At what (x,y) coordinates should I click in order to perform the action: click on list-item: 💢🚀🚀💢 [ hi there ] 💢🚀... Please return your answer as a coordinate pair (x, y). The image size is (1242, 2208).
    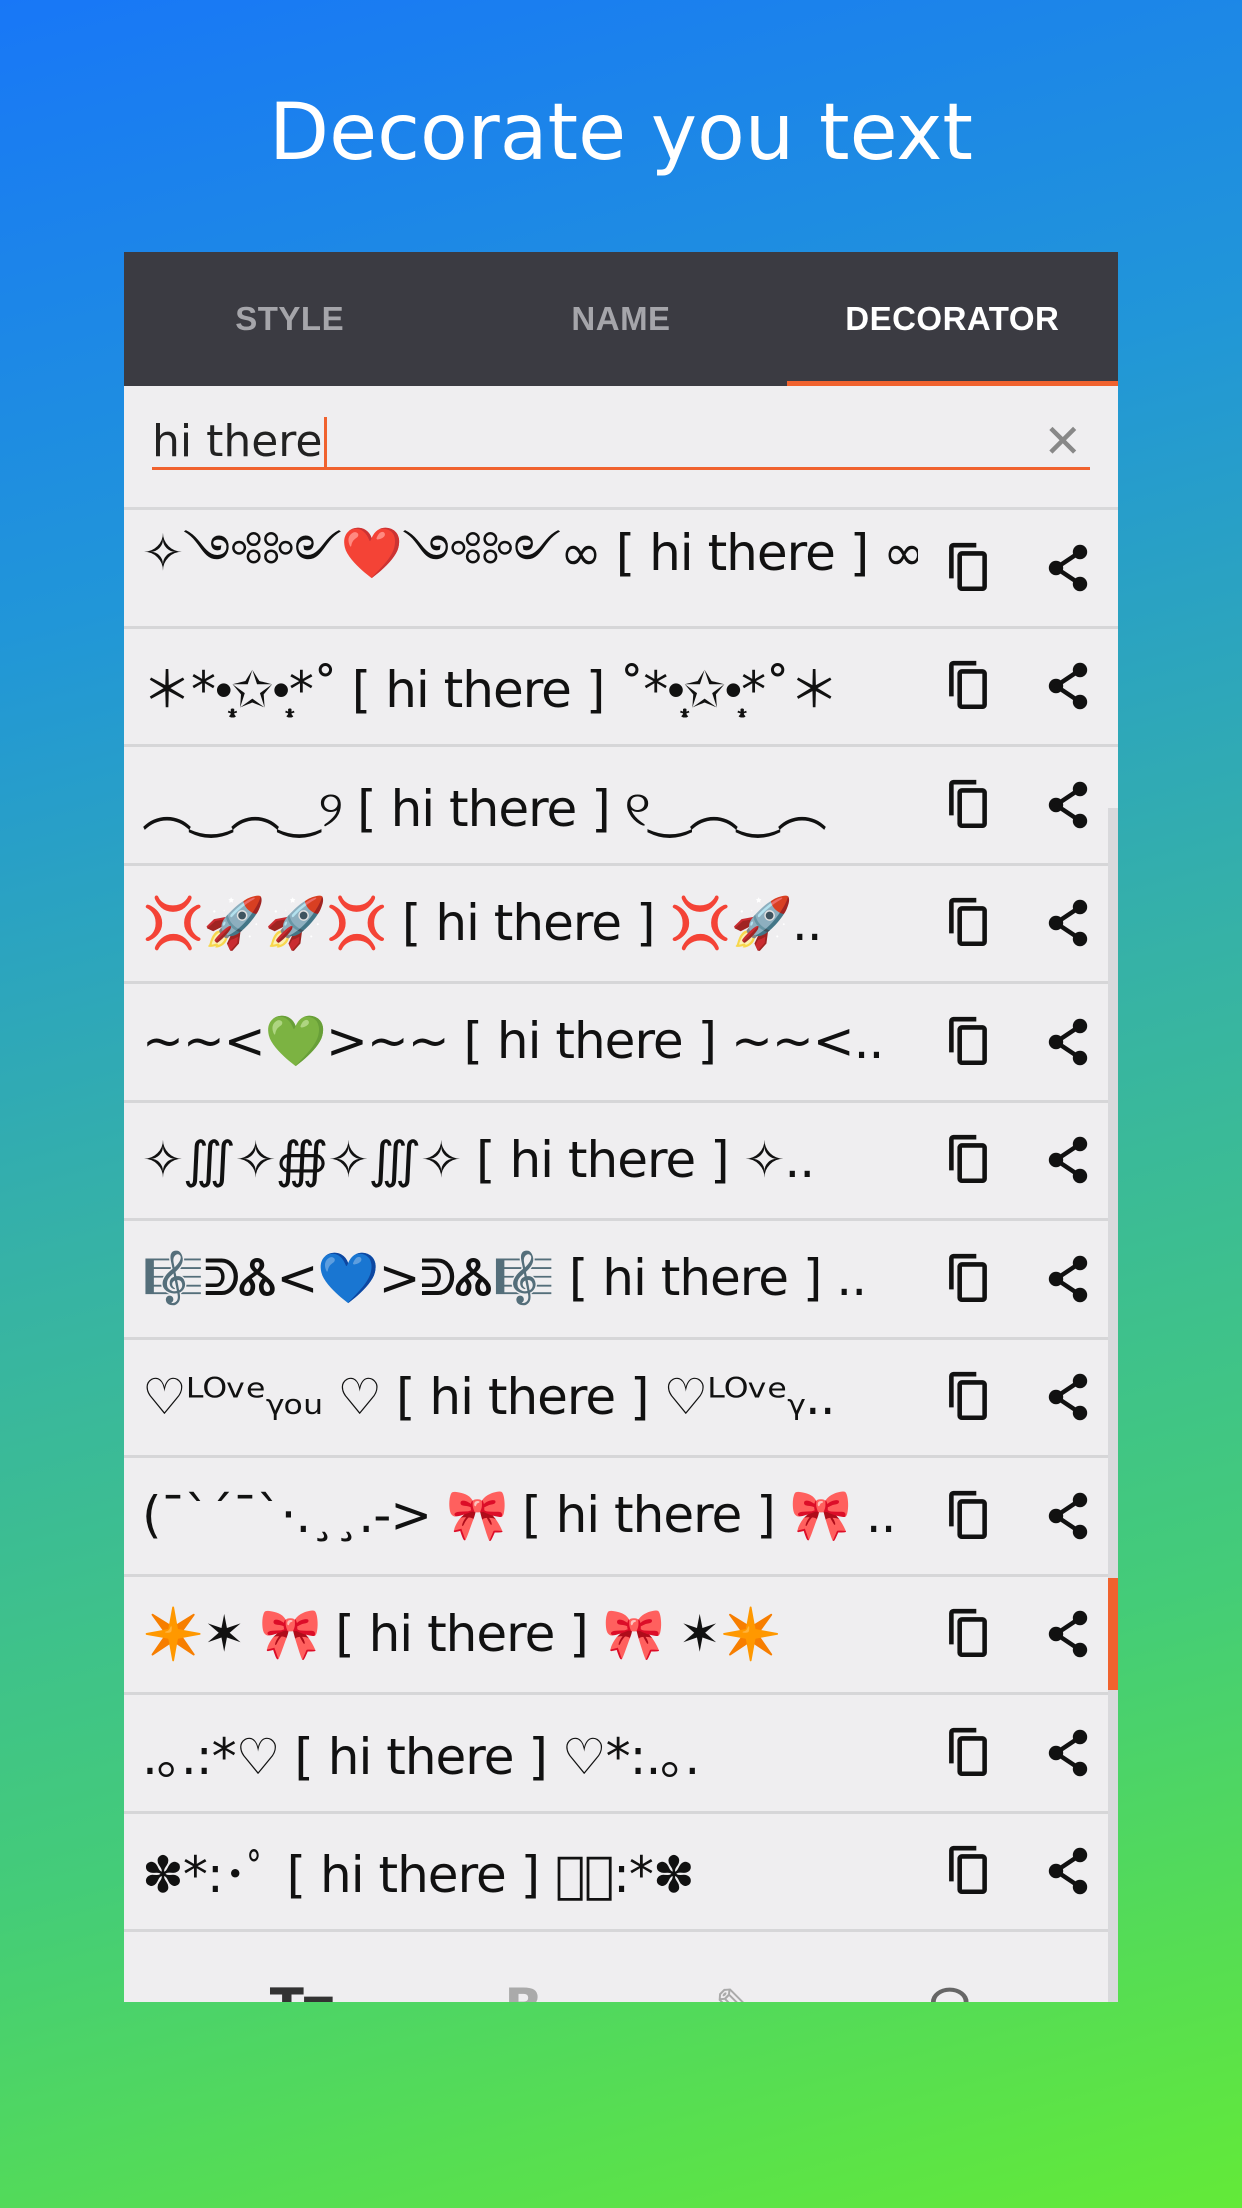
    Looking at the image, I should click on (621, 925).